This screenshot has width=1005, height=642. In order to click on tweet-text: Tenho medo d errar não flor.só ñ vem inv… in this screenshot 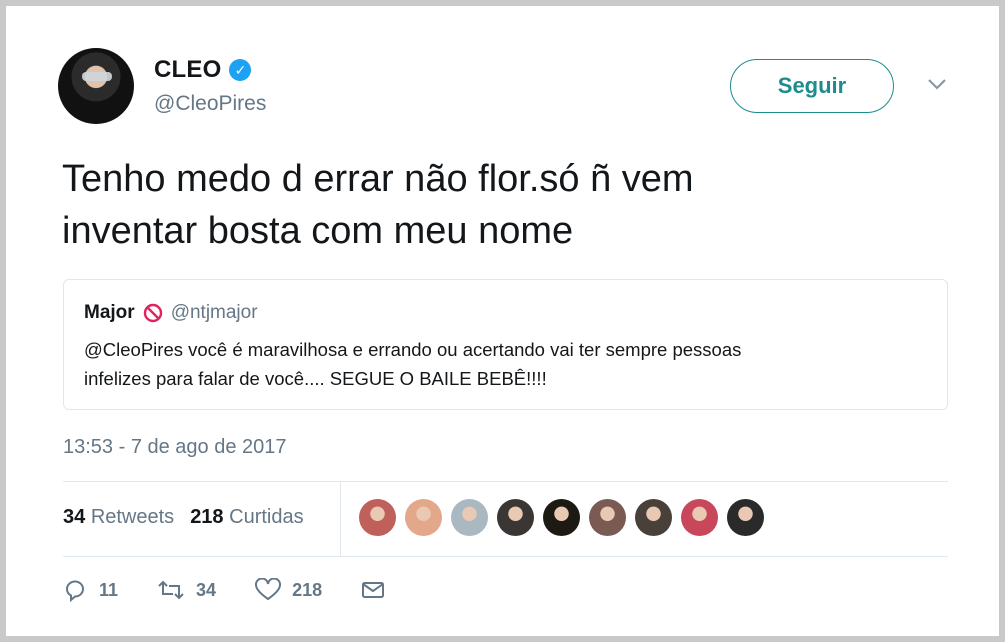, I will do `click(482, 205)`.